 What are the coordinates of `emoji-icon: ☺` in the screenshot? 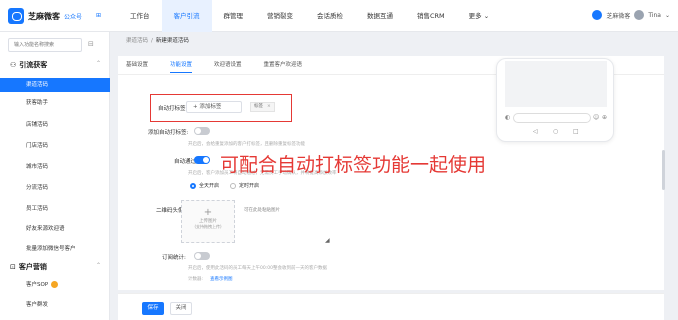 It's located at (596, 117).